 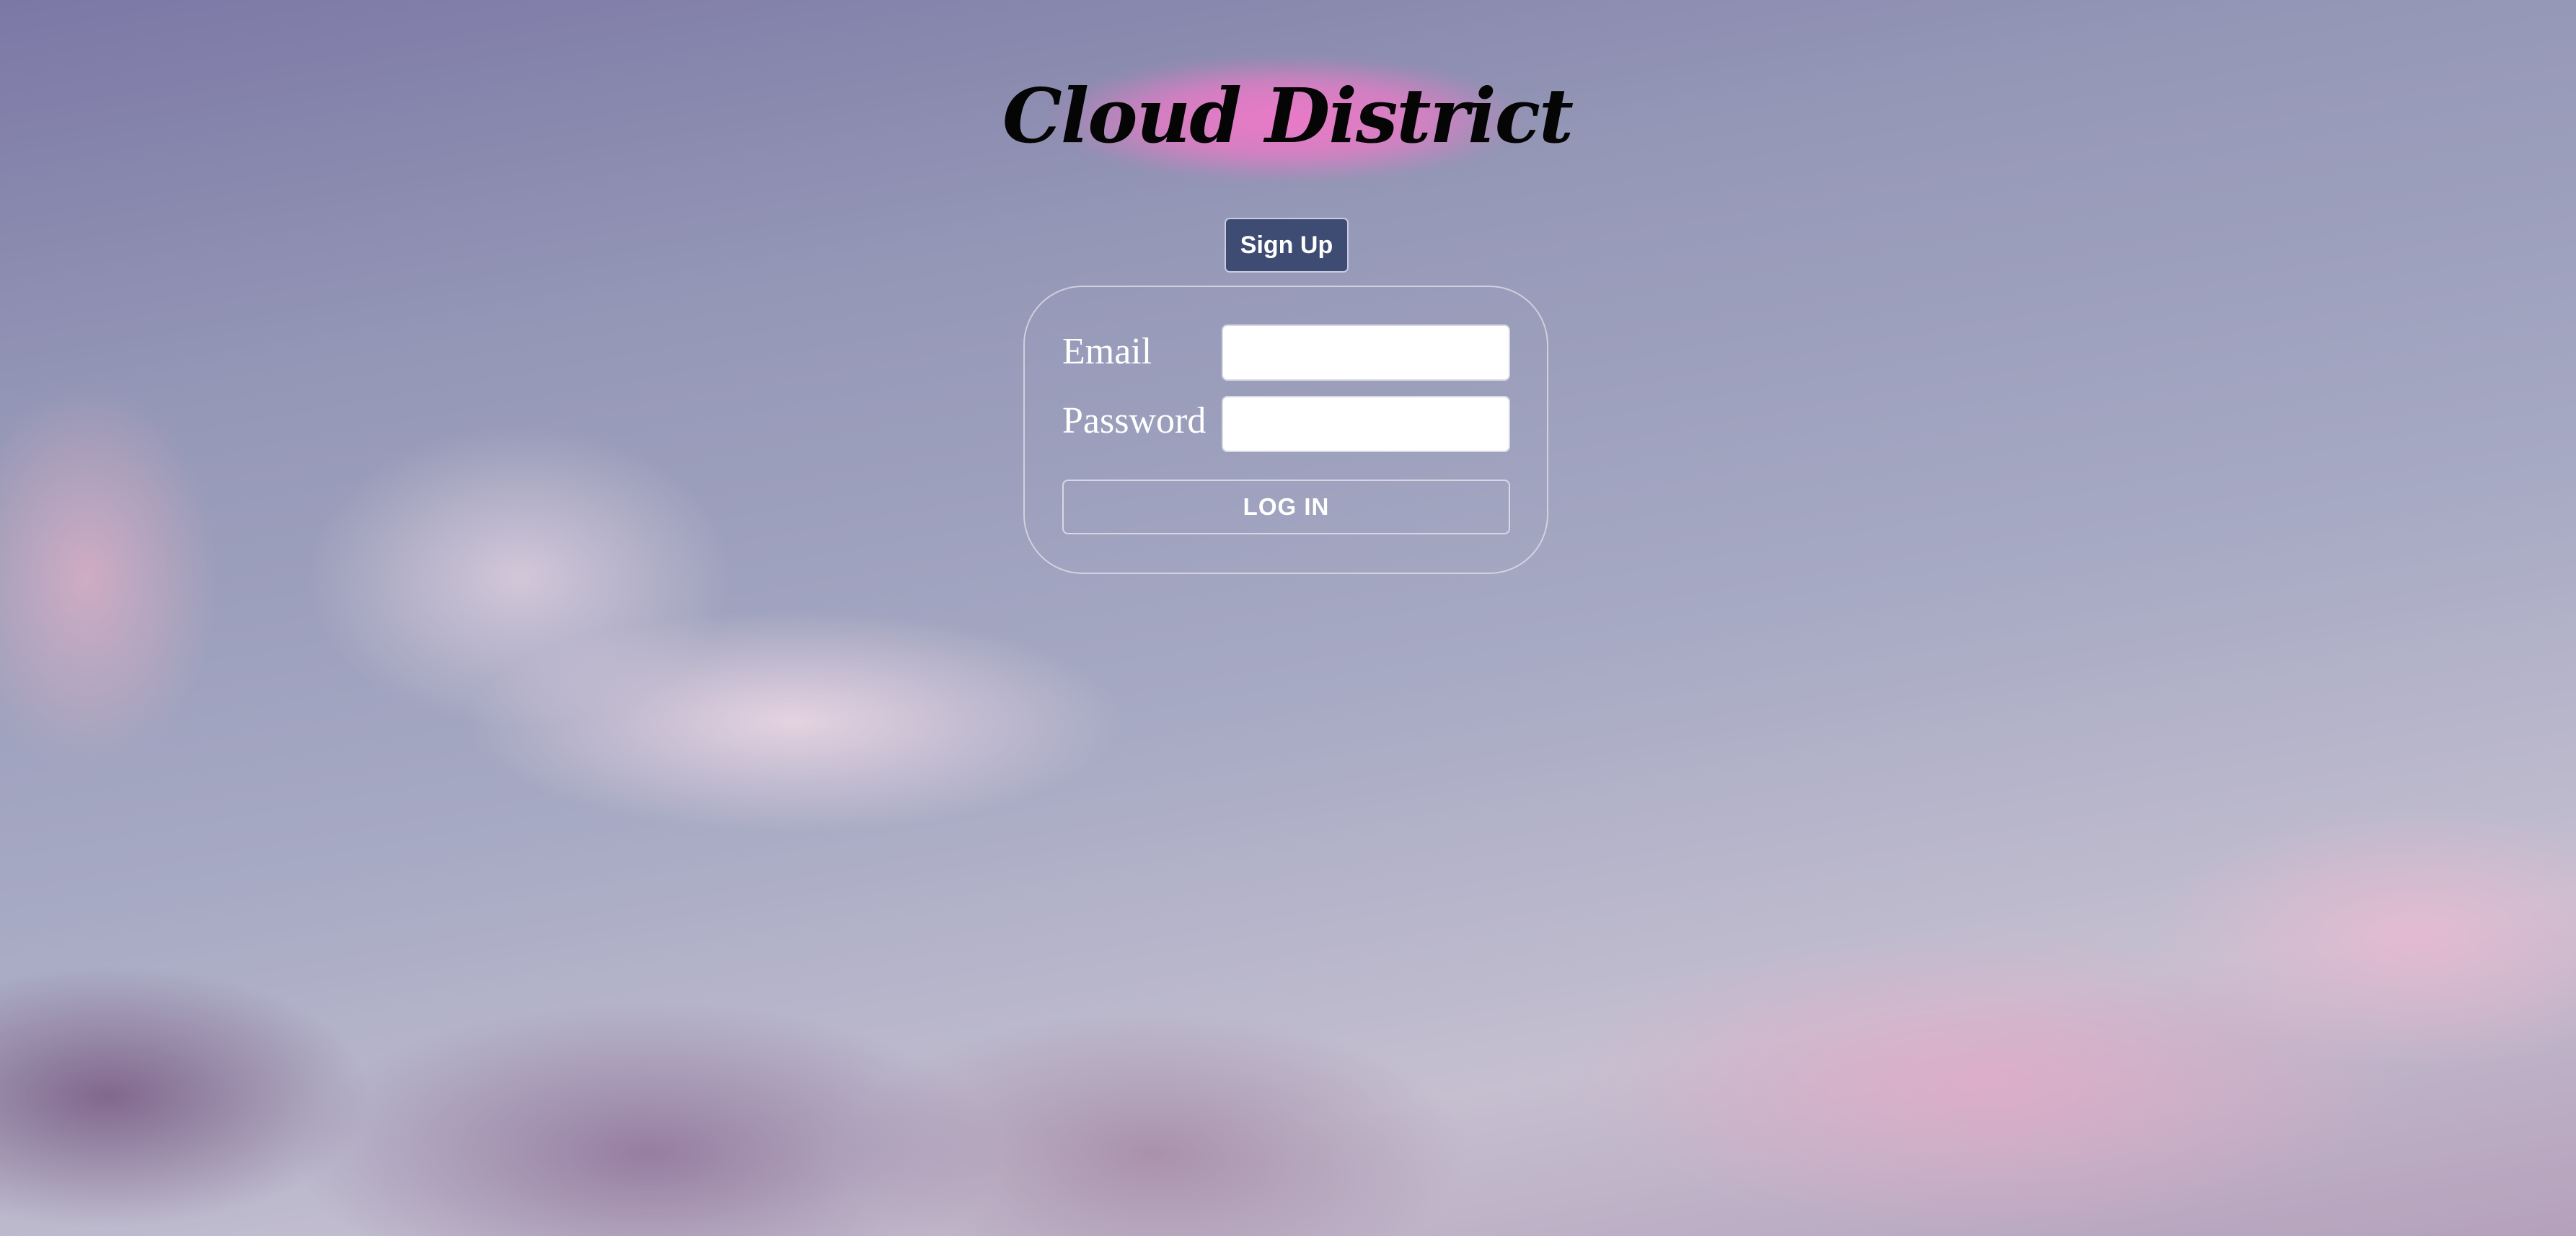 What do you see at coordinates (1366, 424) in the screenshot?
I see `password-field` at bounding box center [1366, 424].